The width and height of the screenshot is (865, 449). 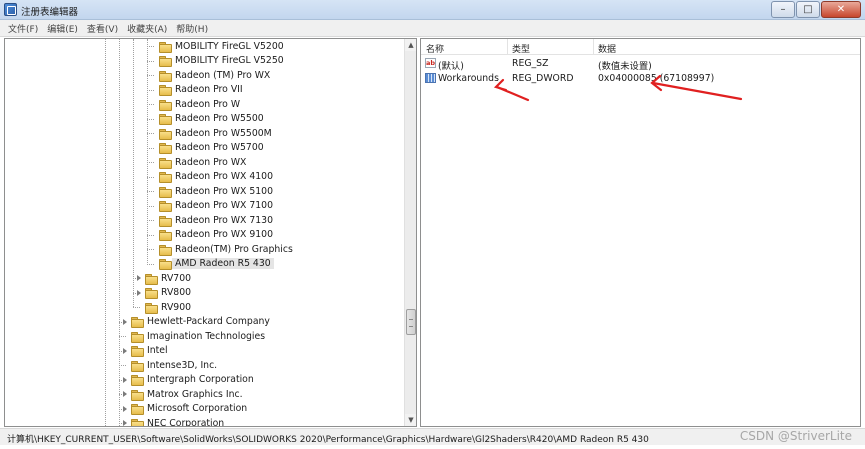 What do you see at coordinates (192, 28) in the screenshot?
I see `menu-help: 帮助(H)` at bounding box center [192, 28].